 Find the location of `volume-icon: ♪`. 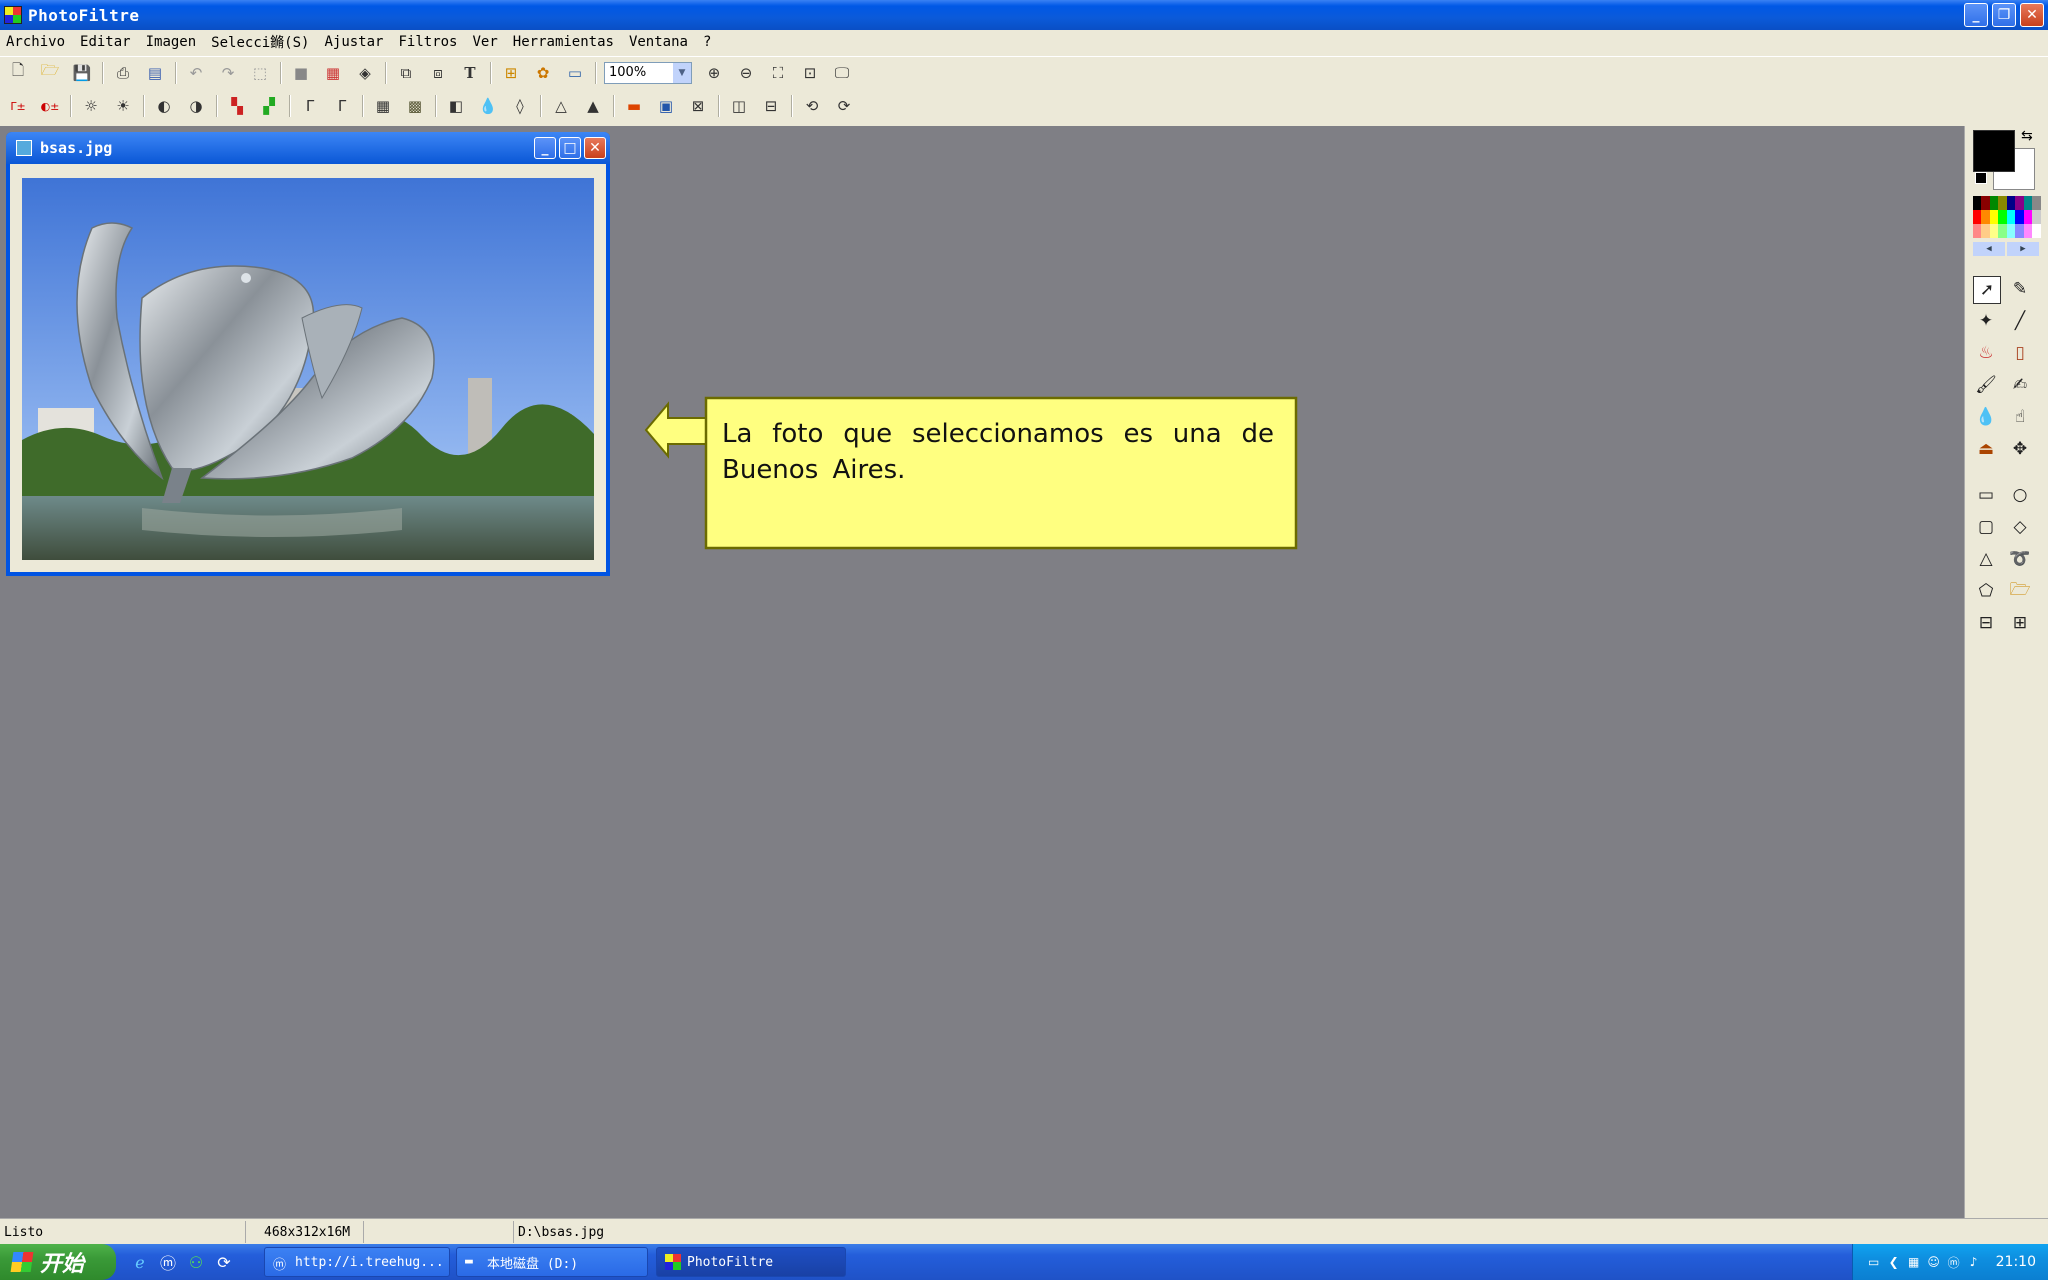

volume-icon: ♪ is located at coordinates (1974, 1262).